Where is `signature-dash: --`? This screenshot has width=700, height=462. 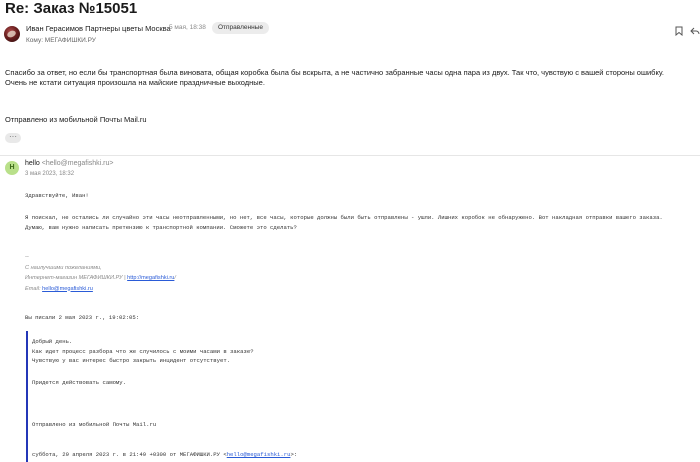
signature-dash: -- is located at coordinates (27, 257).